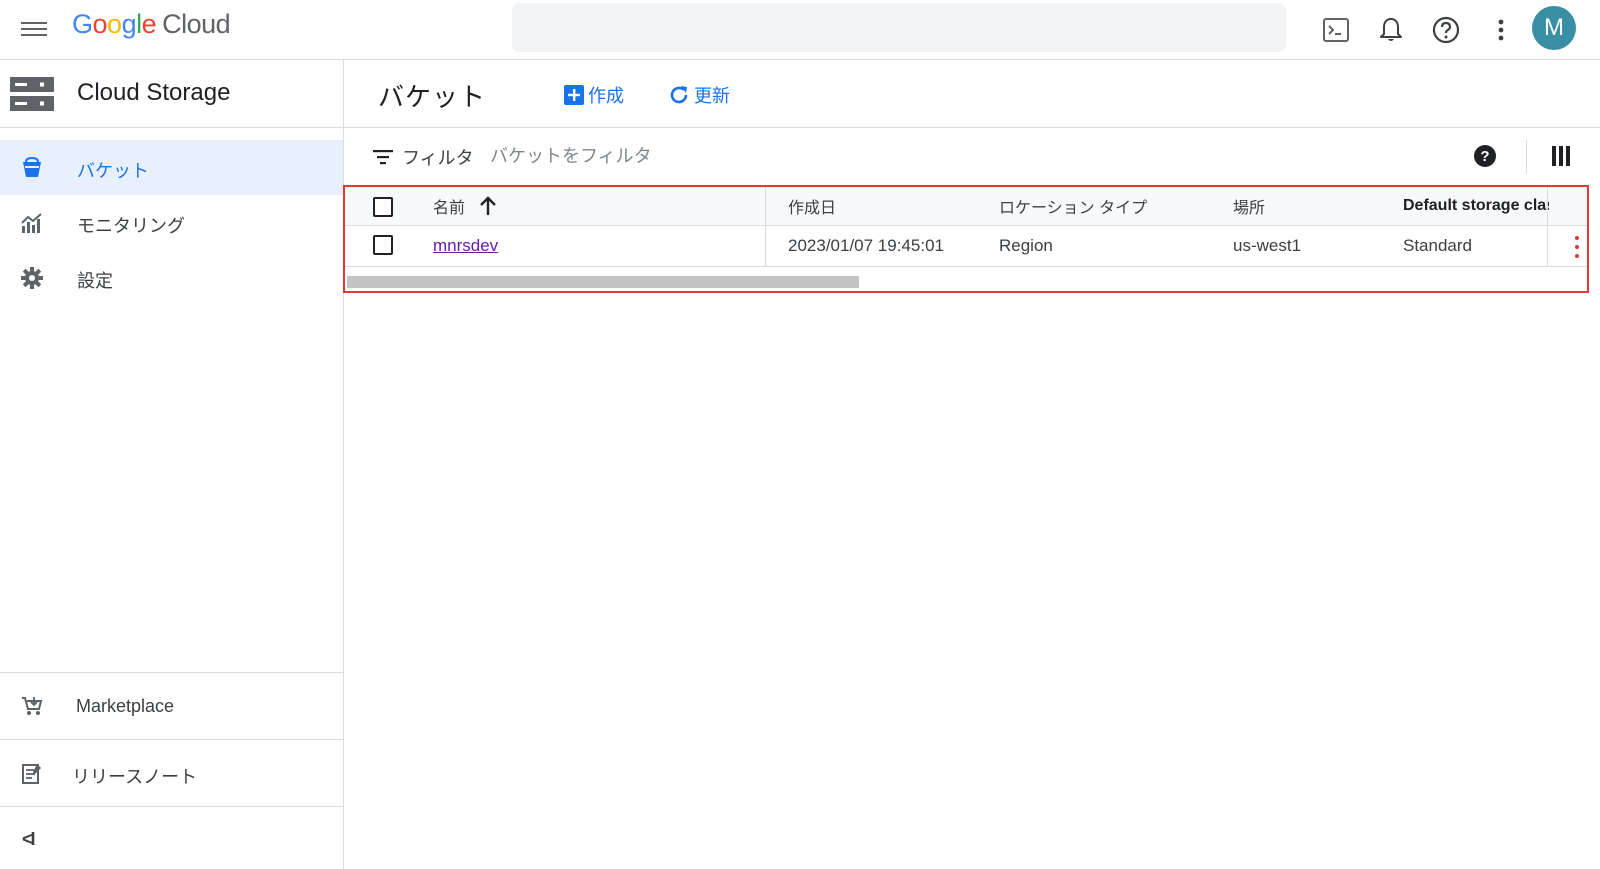 The height and width of the screenshot is (869, 1600). Describe the element at coordinates (679, 95) in the screenshot. I see `refresh-icon` at that location.